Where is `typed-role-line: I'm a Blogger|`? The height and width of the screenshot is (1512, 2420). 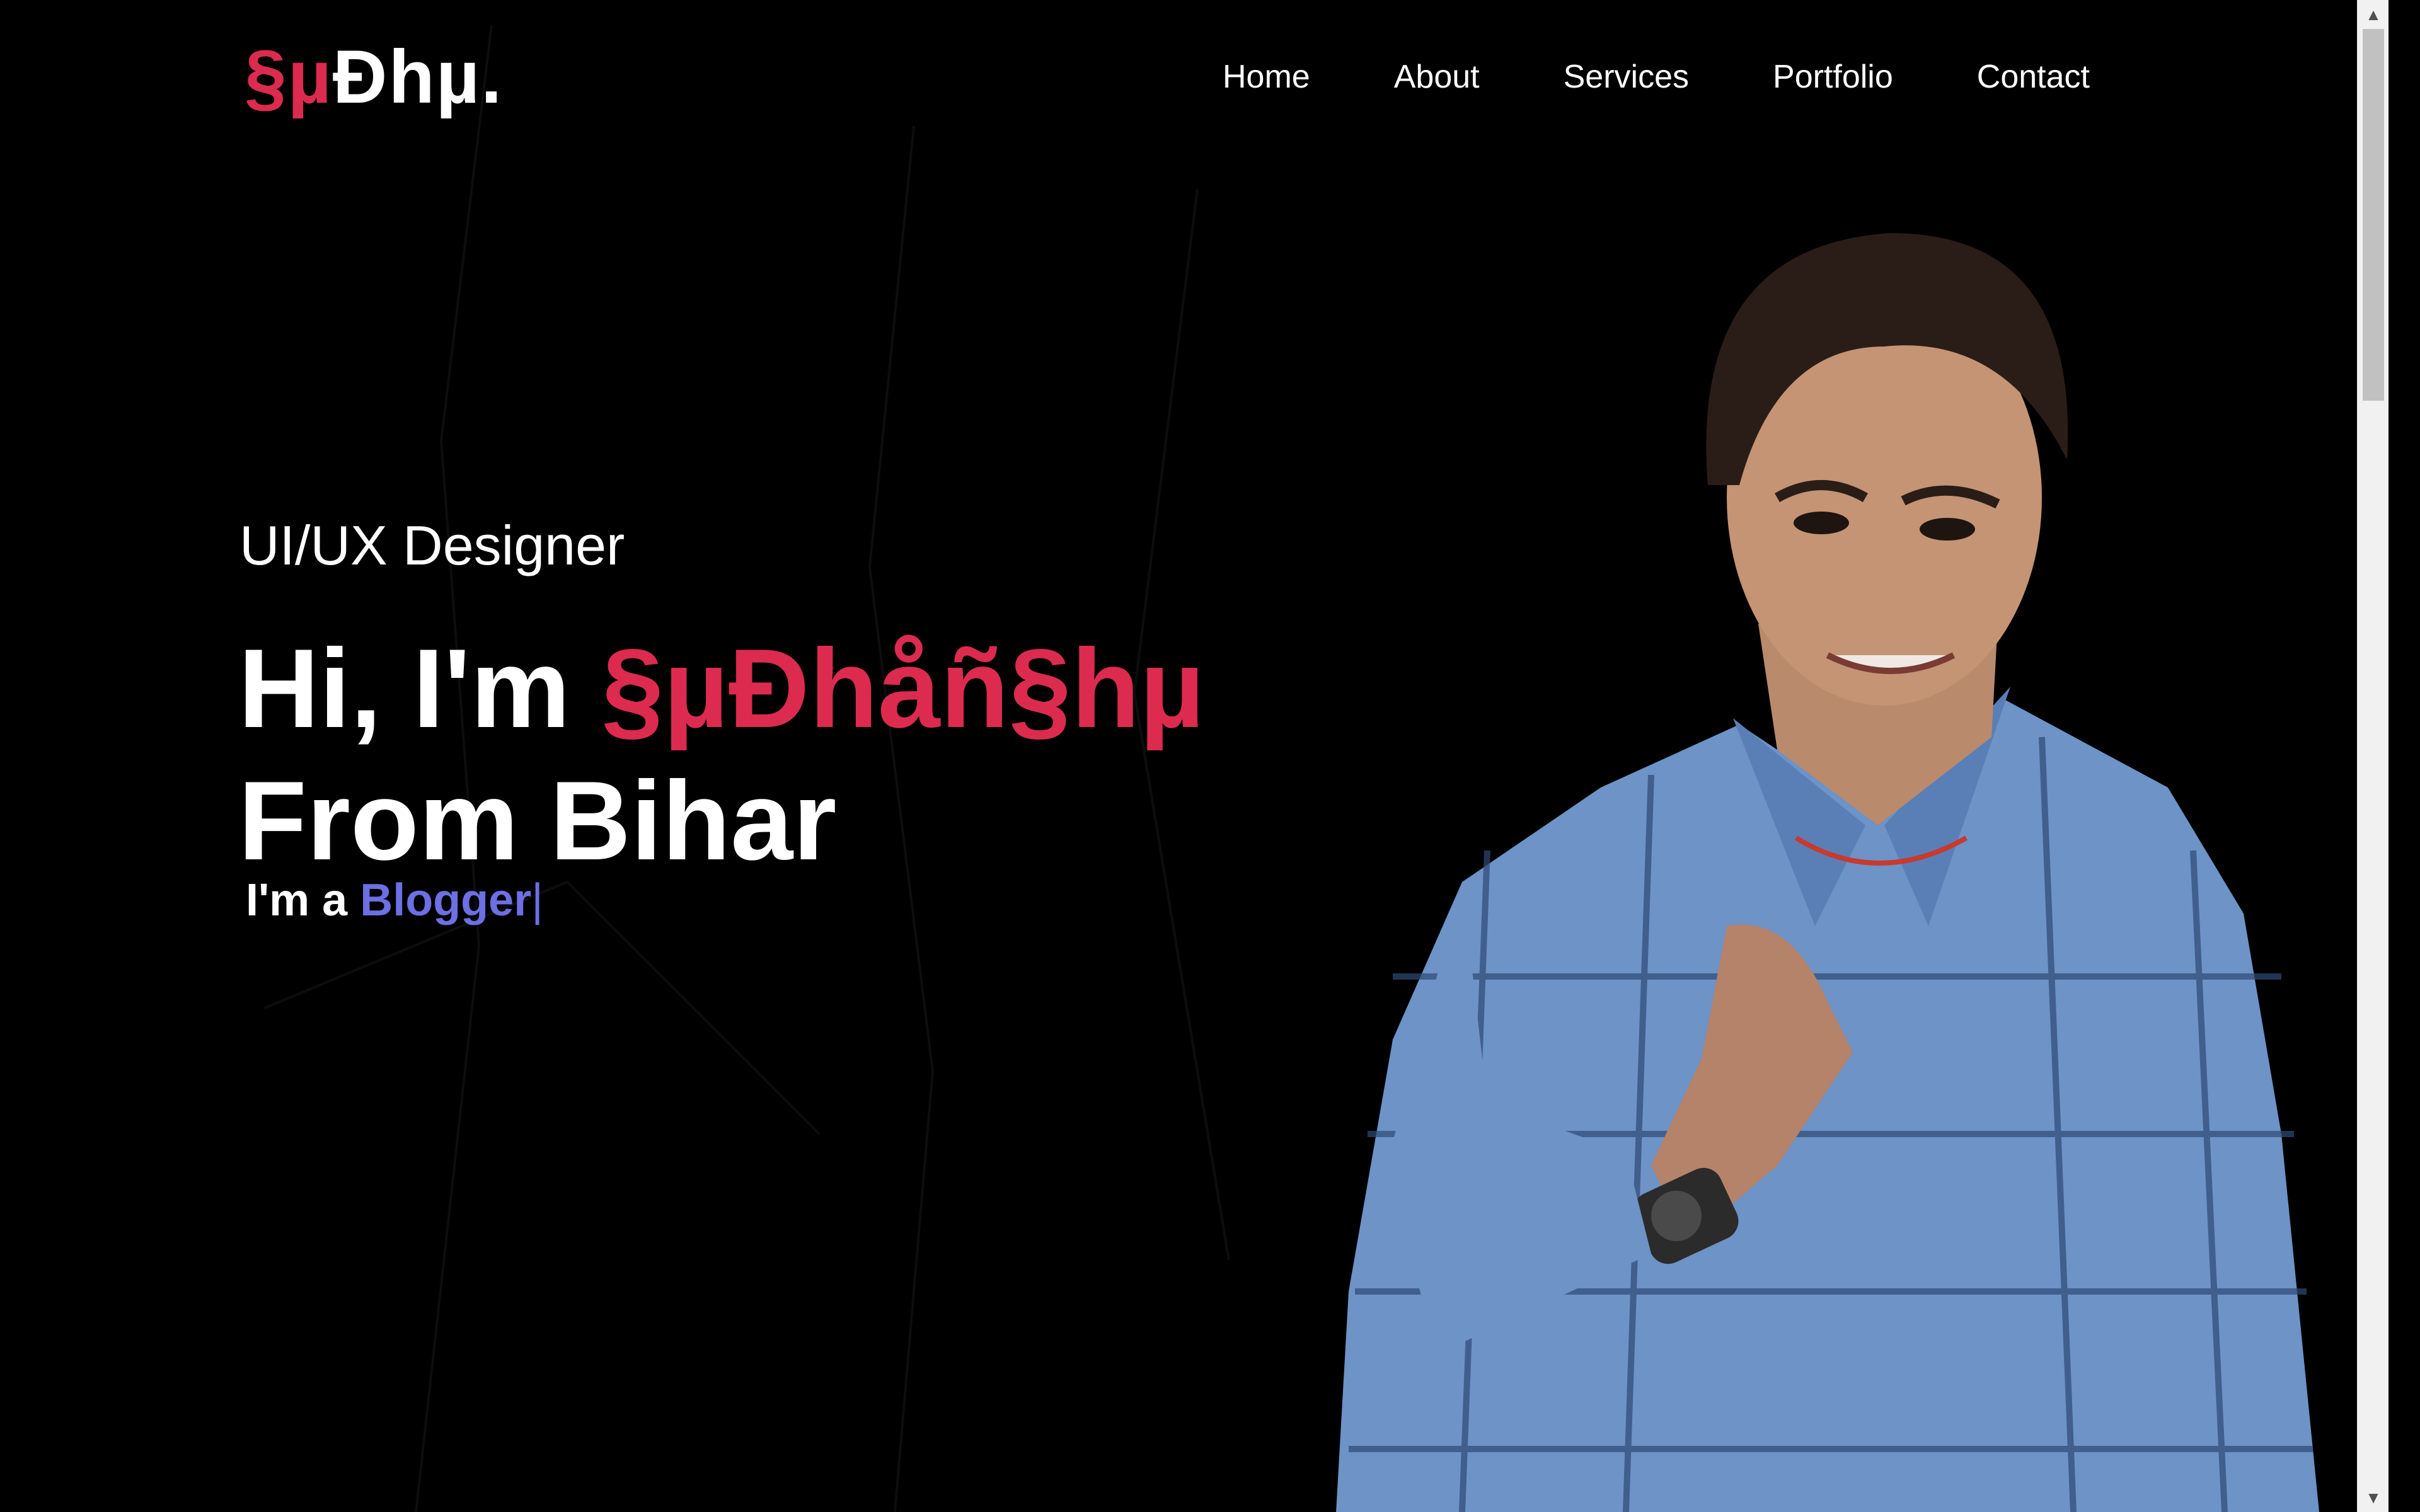
typed-role-line: I'm a Blogger| is located at coordinates (395, 900).